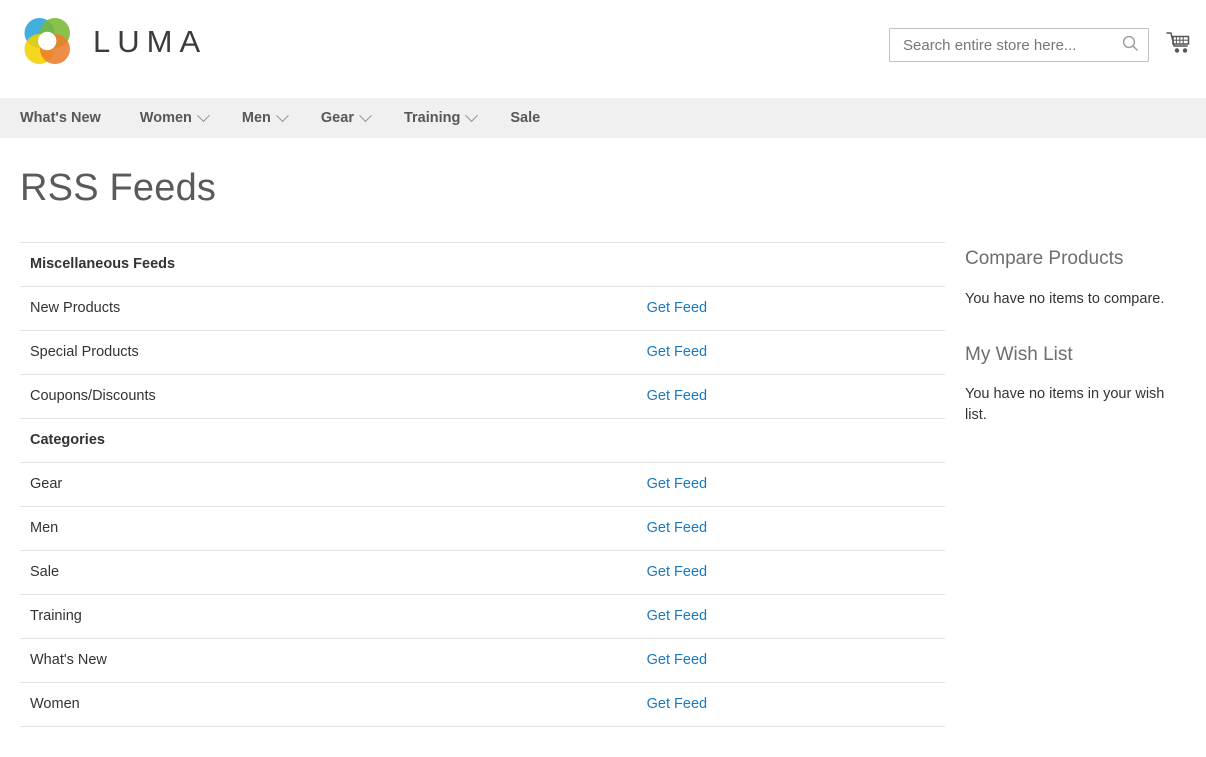 This screenshot has width=1206, height=757. I want to click on nav-item-men: Men, so click(264, 118).